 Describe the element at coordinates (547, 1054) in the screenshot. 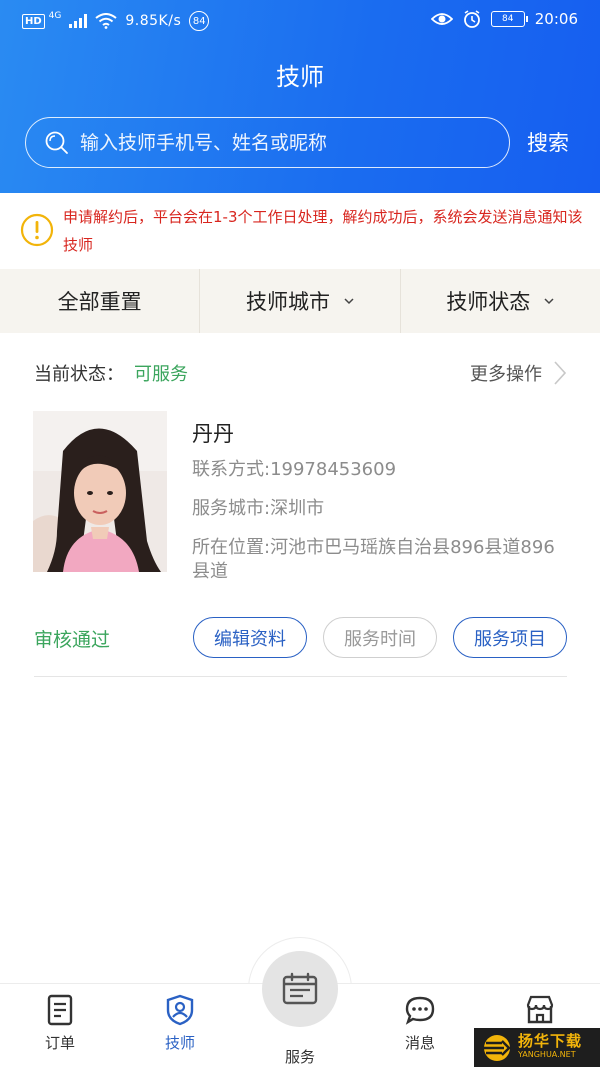

I see `watermark-url: YANGHUA.NET` at that location.